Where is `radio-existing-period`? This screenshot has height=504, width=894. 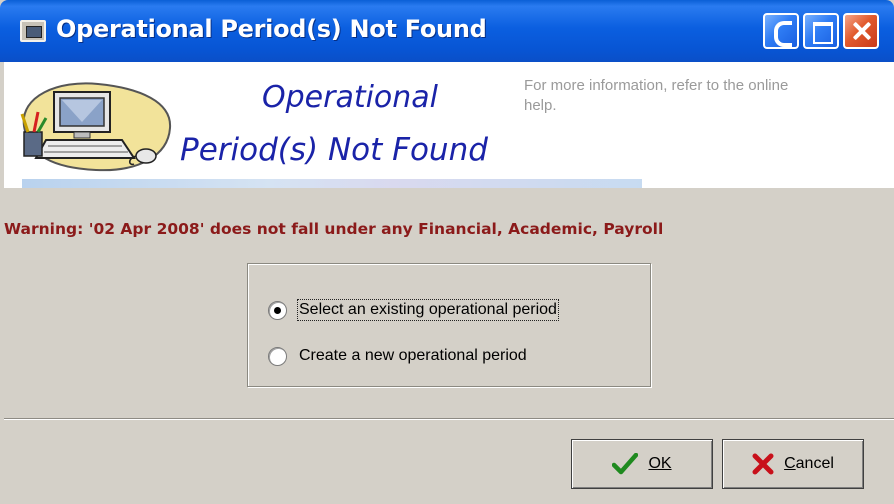
radio-existing-period is located at coordinates (277, 310).